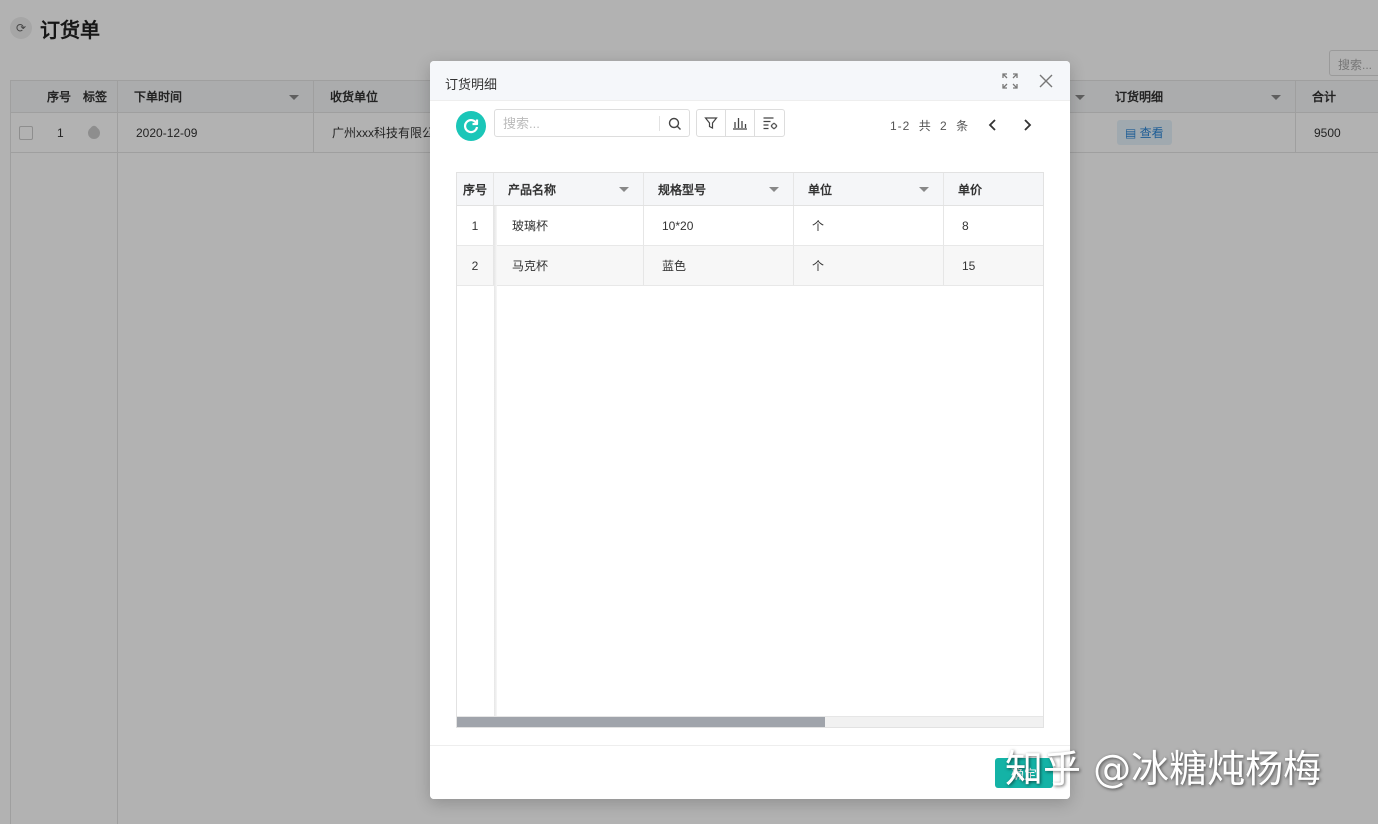 This screenshot has width=1378, height=824. What do you see at coordinates (576, 123) in the screenshot?
I see `detail-search-input` at bounding box center [576, 123].